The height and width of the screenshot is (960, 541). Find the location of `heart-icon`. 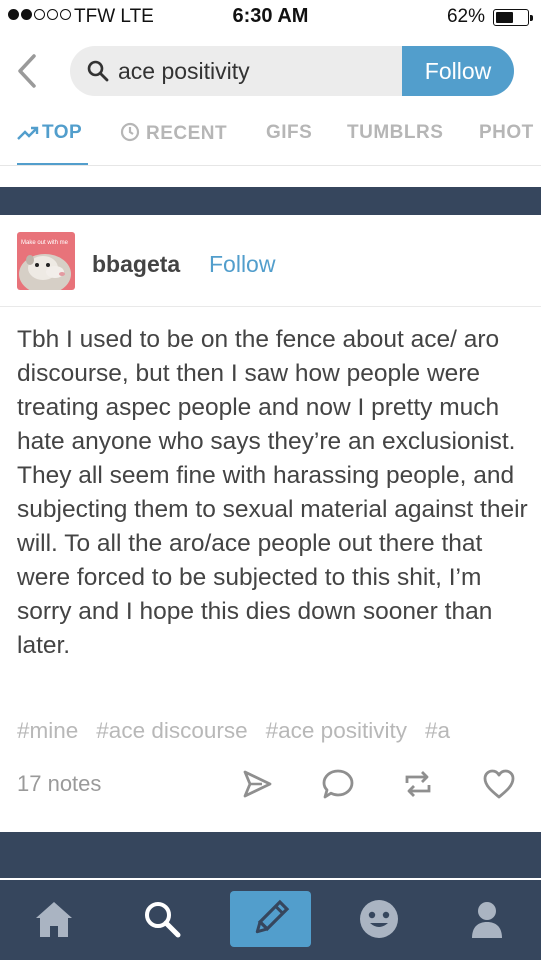

heart-icon is located at coordinates (499, 784).